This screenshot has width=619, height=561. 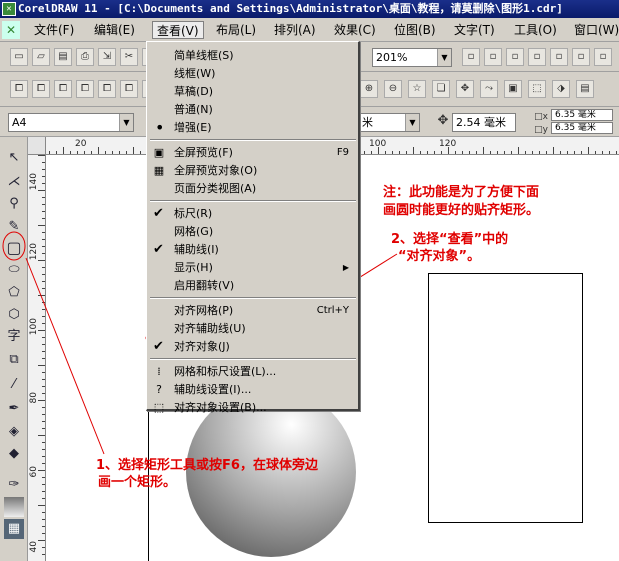 What do you see at coordinates (215, 188) in the screenshot?
I see `view-menu-item-label: 页面分类视图(A)` at bounding box center [215, 188].